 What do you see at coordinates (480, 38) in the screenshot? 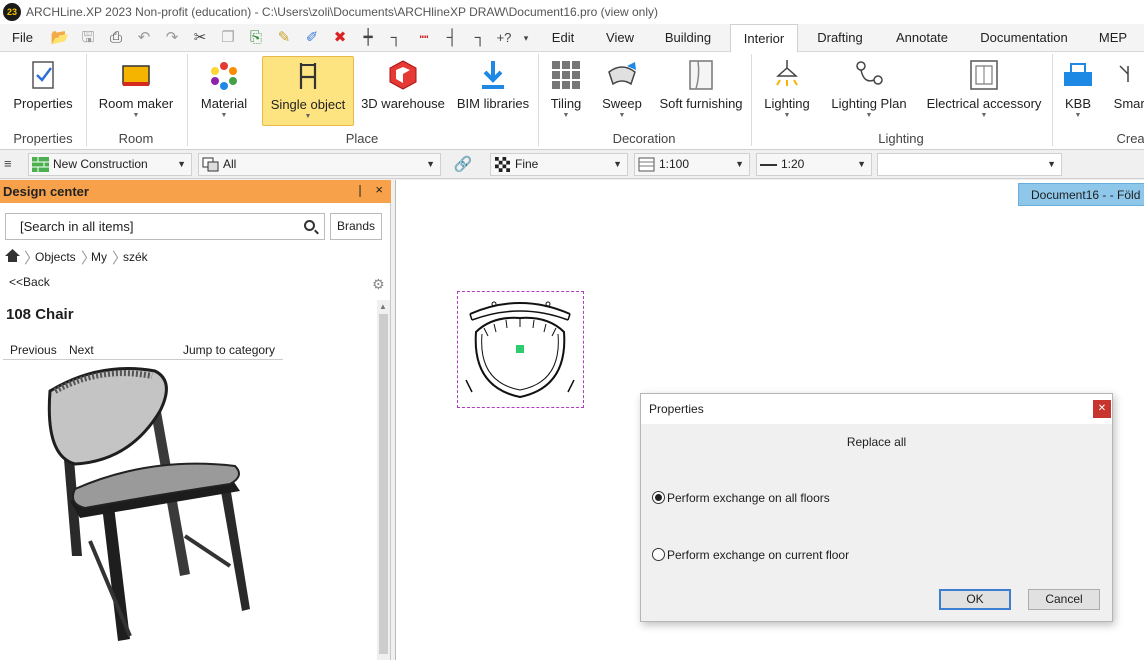
I see `corner-icon: ┐` at bounding box center [480, 38].